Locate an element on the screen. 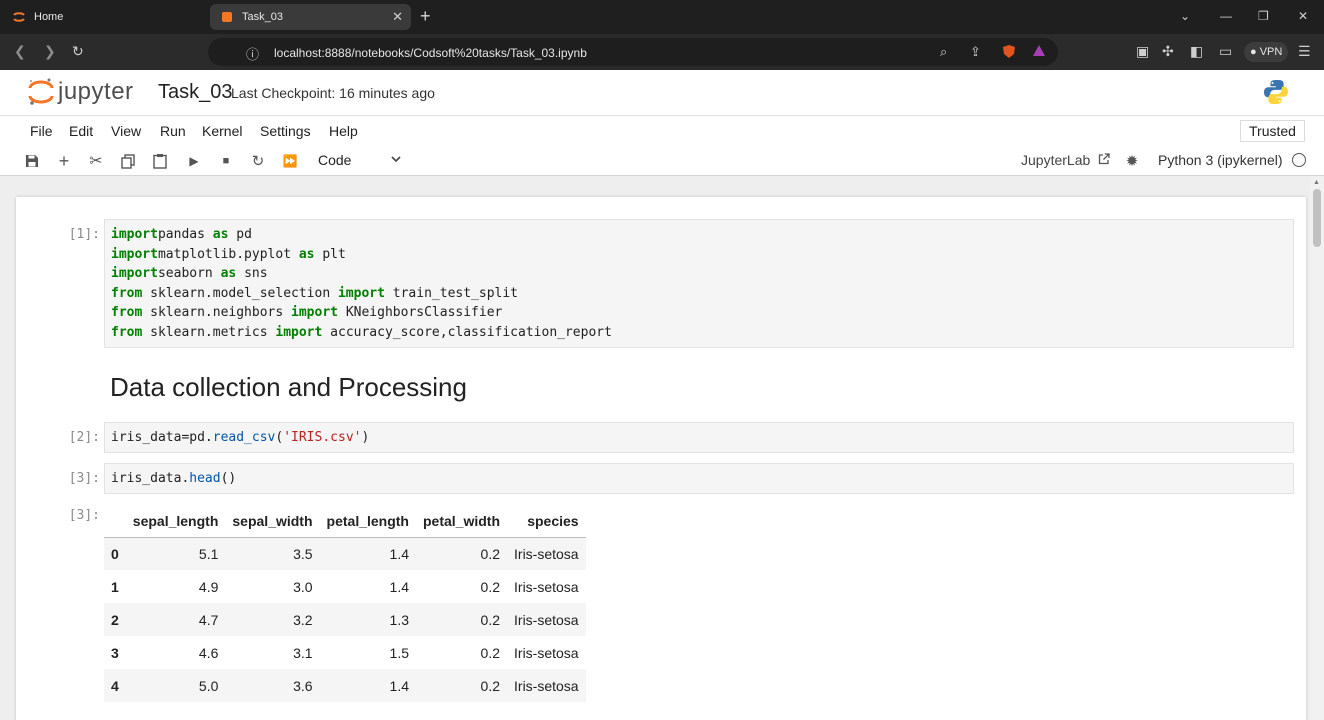 The image size is (1324, 720). menu-run: Run is located at coordinates (173, 131).